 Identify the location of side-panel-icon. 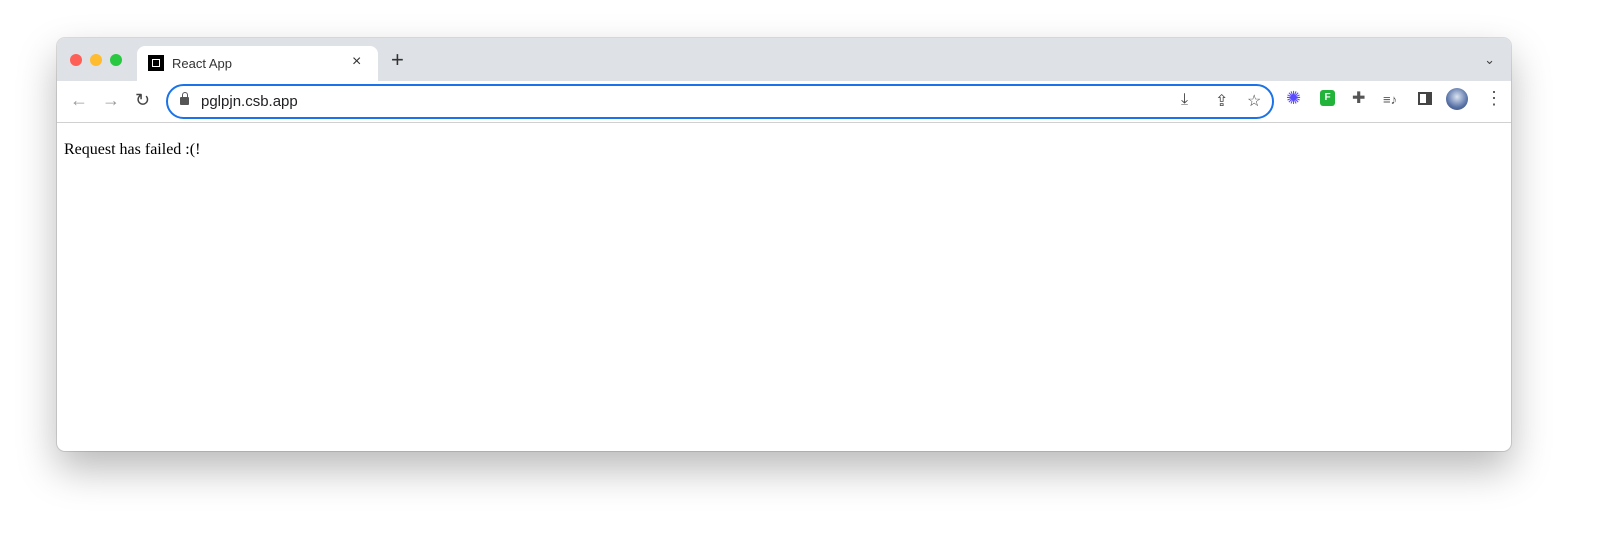
(1425, 98).